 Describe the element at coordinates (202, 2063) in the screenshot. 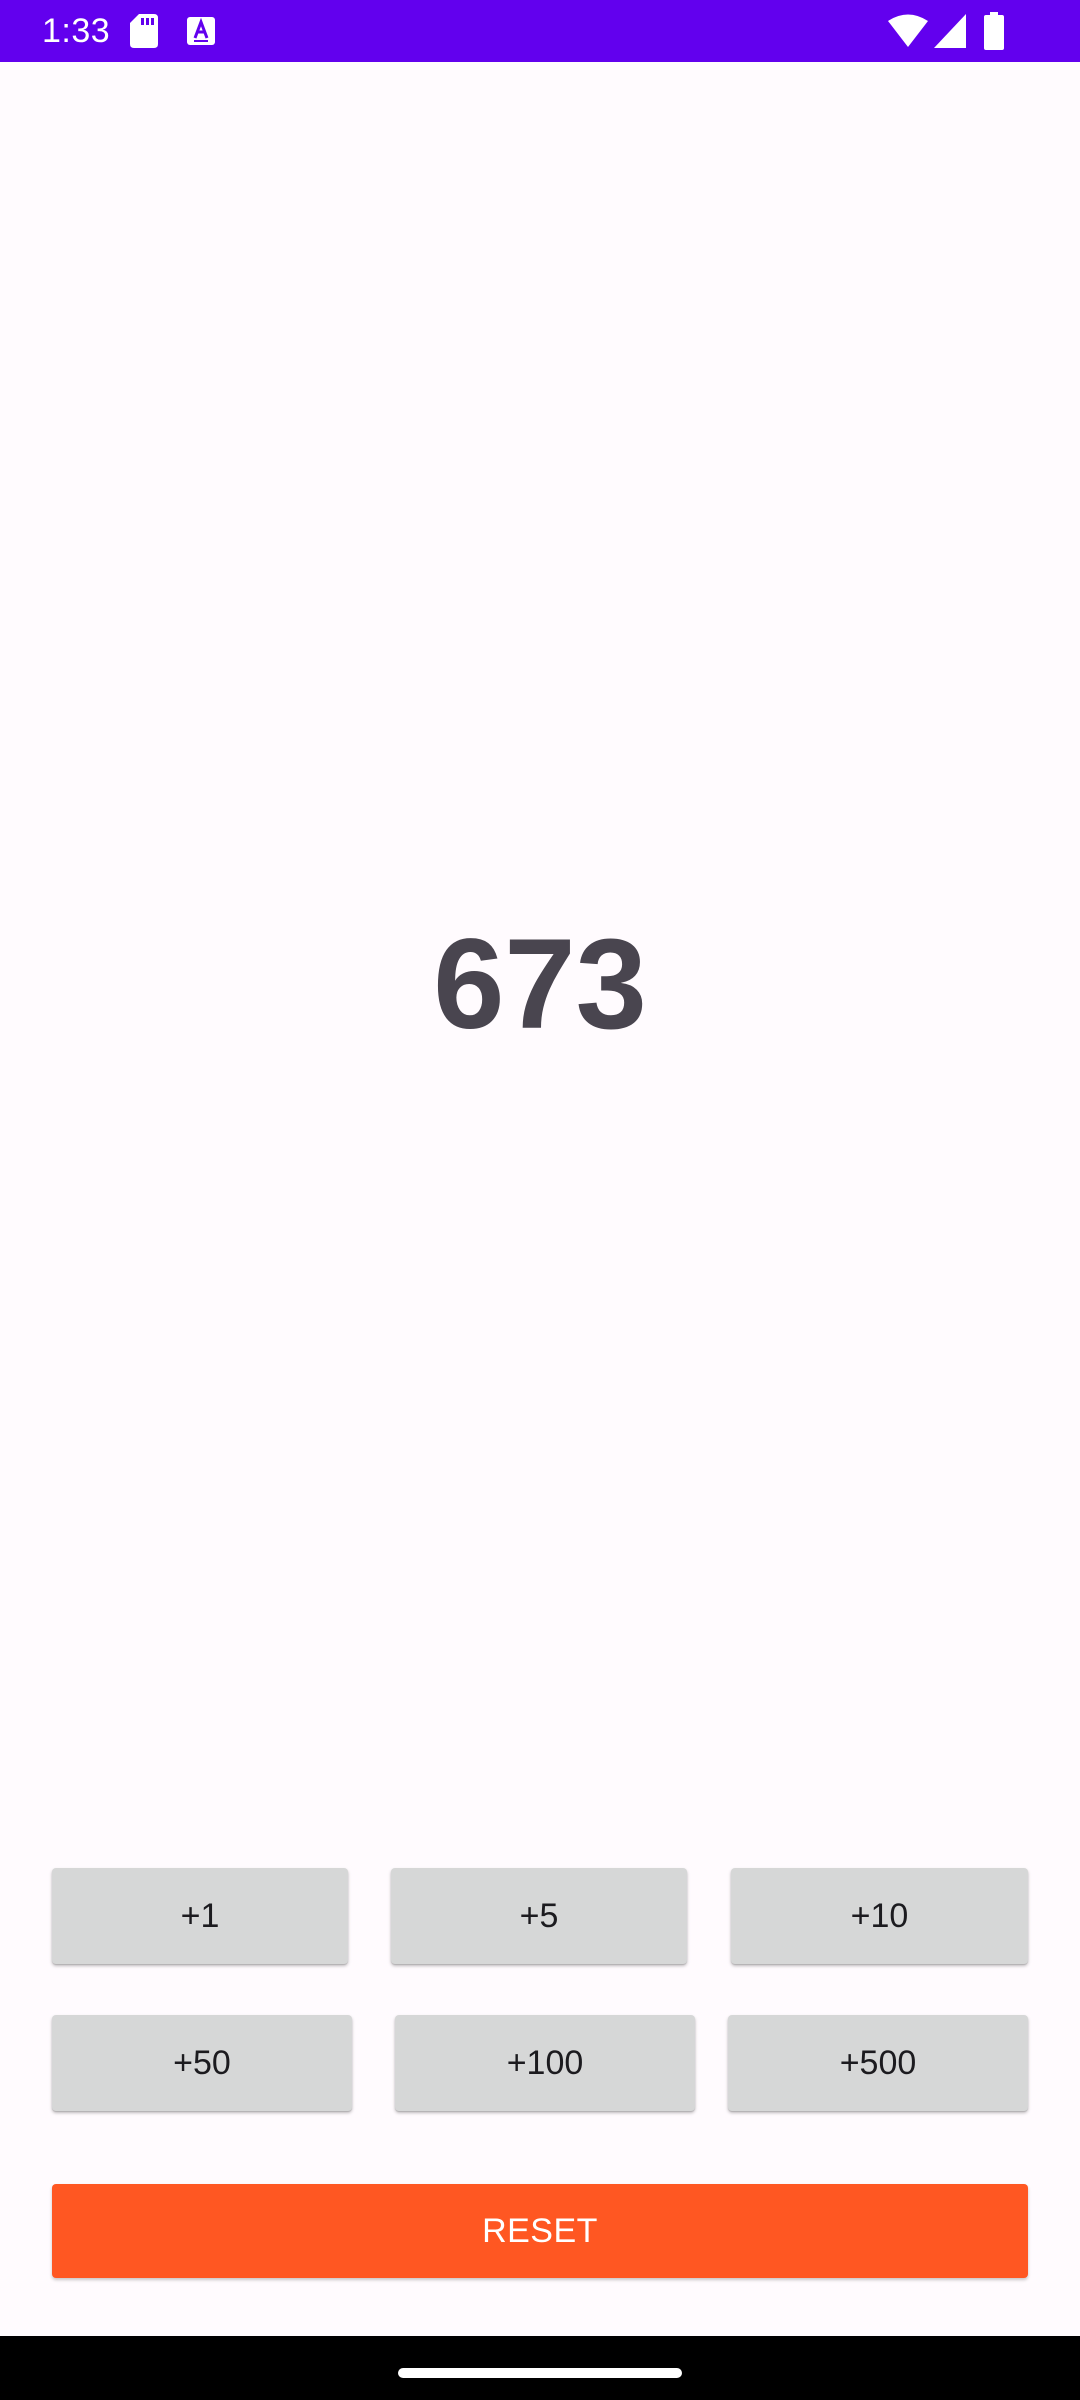

I see `add-50-button: +50` at that location.